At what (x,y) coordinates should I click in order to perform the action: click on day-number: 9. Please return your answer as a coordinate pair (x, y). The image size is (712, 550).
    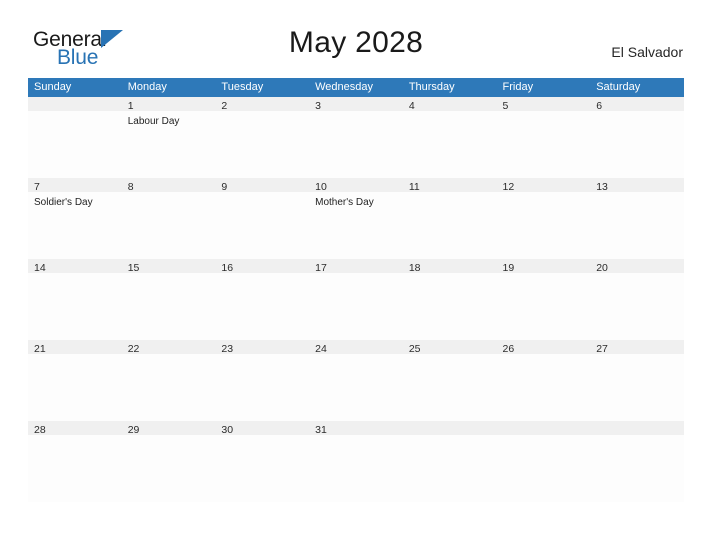
    Looking at the image, I should click on (224, 187).